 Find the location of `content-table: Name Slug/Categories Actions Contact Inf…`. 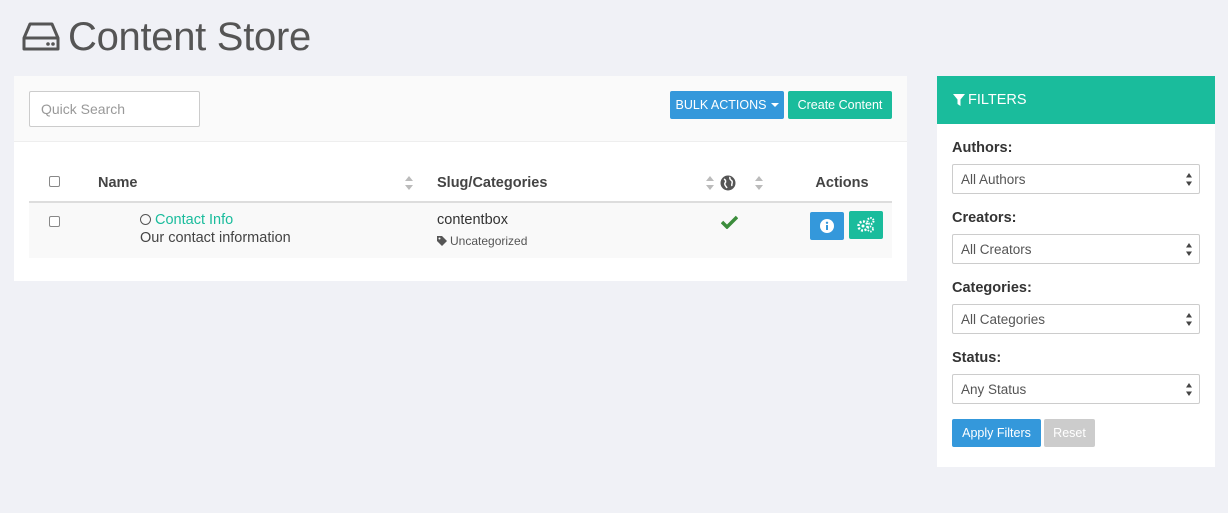

content-table: Name Slug/Categories Actions Contact Inf… is located at coordinates (460, 211).